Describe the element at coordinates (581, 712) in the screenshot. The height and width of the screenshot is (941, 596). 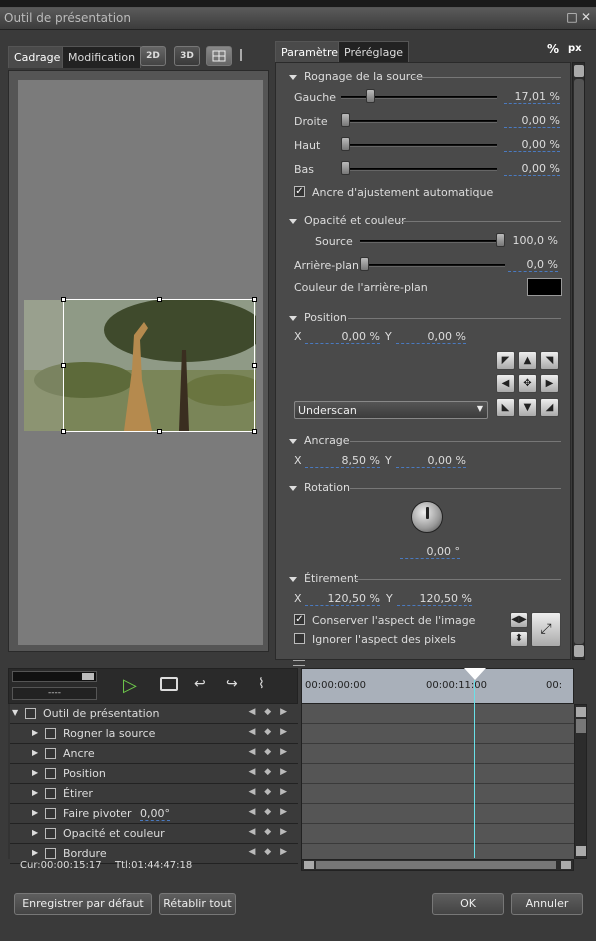
I see `scroll-up-icon` at that location.